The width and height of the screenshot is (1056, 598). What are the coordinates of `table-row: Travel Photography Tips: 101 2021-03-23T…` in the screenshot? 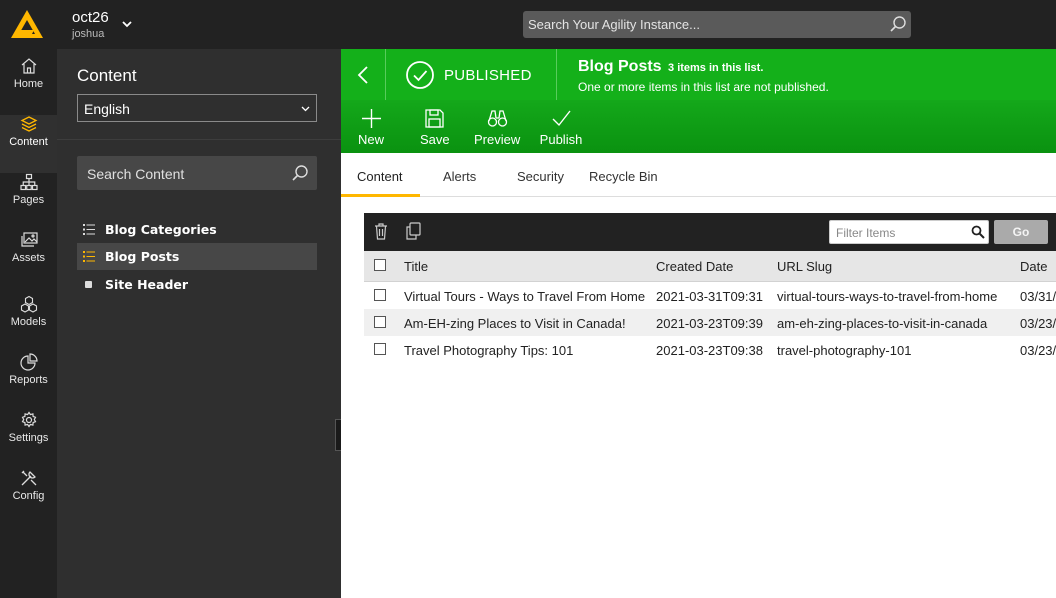 It's located at (710, 349).